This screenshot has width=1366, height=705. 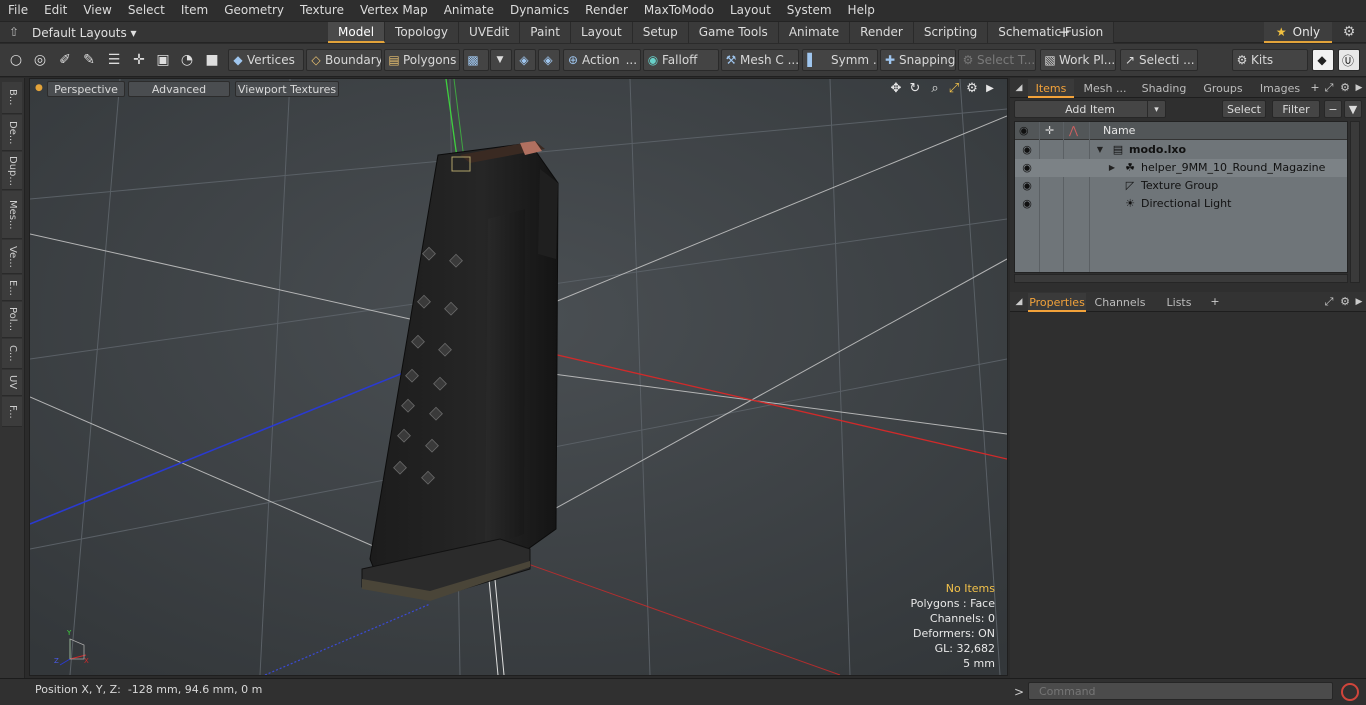 What do you see at coordinates (951, 32) in the screenshot?
I see `layout-tab-scripting: Scripting` at bounding box center [951, 32].